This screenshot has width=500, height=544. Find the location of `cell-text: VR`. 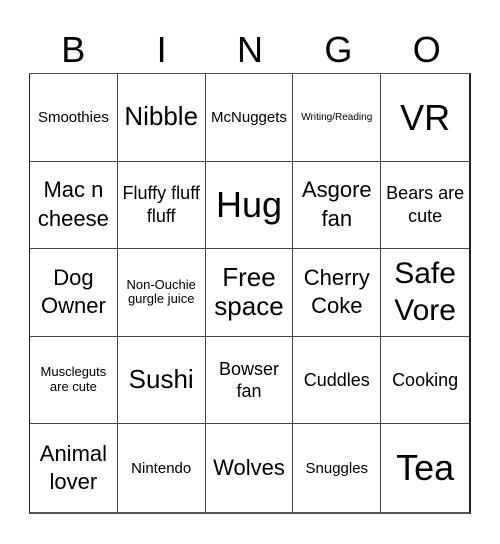

cell-text: VR is located at coordinates (425, 117).